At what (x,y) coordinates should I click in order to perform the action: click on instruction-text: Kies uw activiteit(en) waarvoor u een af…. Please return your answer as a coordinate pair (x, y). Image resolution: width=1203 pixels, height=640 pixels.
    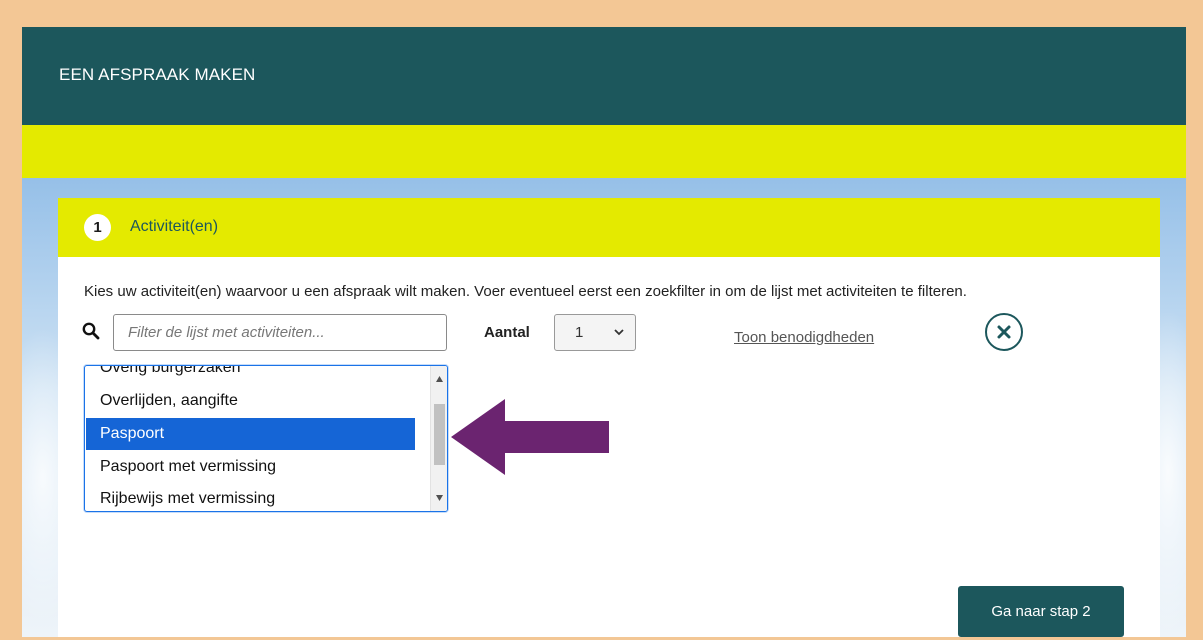
    Looking at the image, I should click on (525, 291).